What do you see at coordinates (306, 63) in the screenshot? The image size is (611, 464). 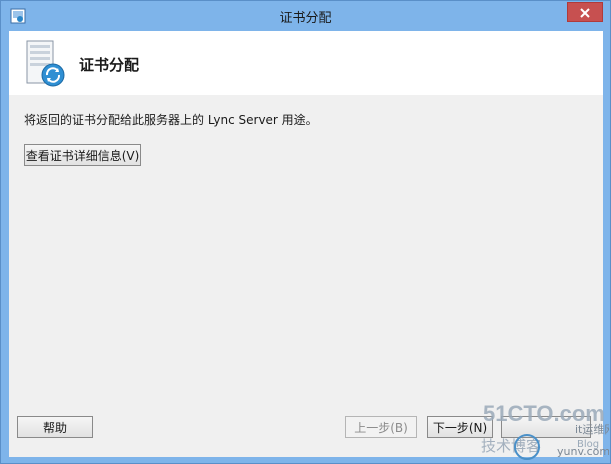 I see `wizard-header: 证书分配` at bounding box center [306, 63].